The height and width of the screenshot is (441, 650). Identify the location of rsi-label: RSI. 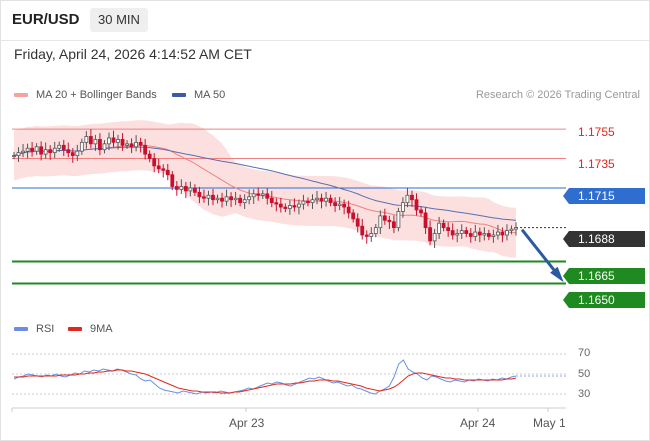
(45, 329).